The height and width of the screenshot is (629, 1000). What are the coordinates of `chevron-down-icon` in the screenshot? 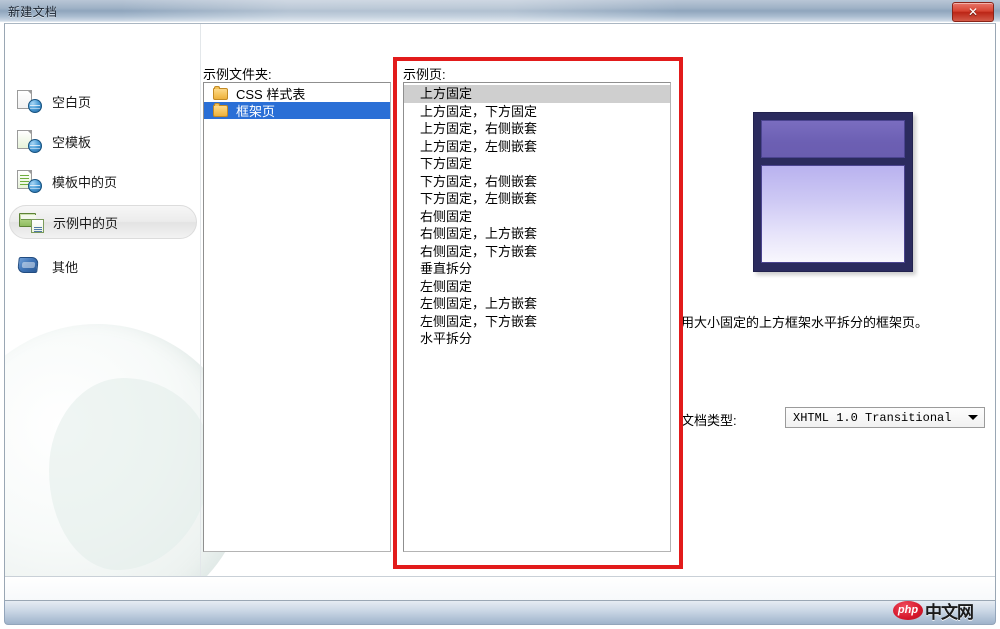 It's located at (973, 417).